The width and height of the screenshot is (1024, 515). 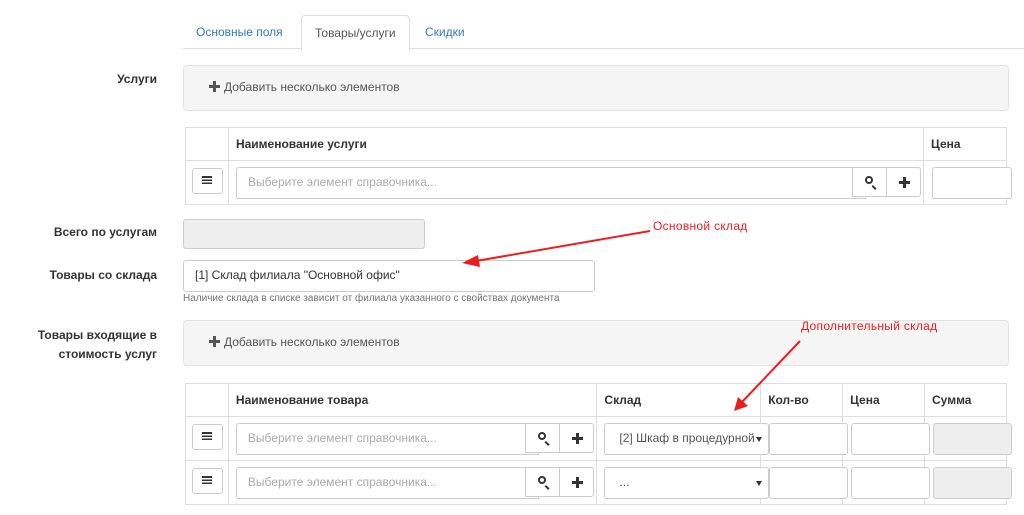 What do you see at coordinates (576, 144) in the screenshot?
I see `services-name-header: Наименование услуги` at bounding box center [576, 144].